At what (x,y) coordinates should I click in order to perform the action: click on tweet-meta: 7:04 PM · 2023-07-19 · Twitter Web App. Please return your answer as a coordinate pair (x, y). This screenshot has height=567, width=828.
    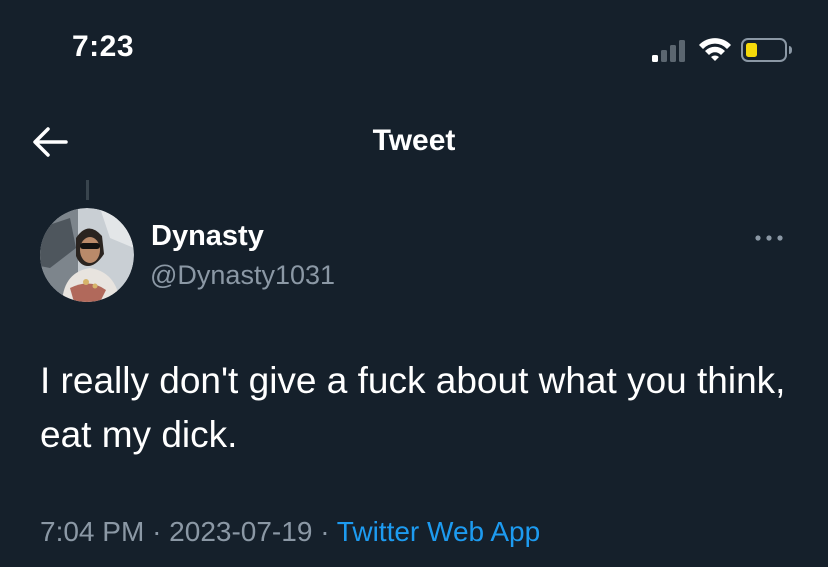
    Looking at the image, I should click on (290, 532).